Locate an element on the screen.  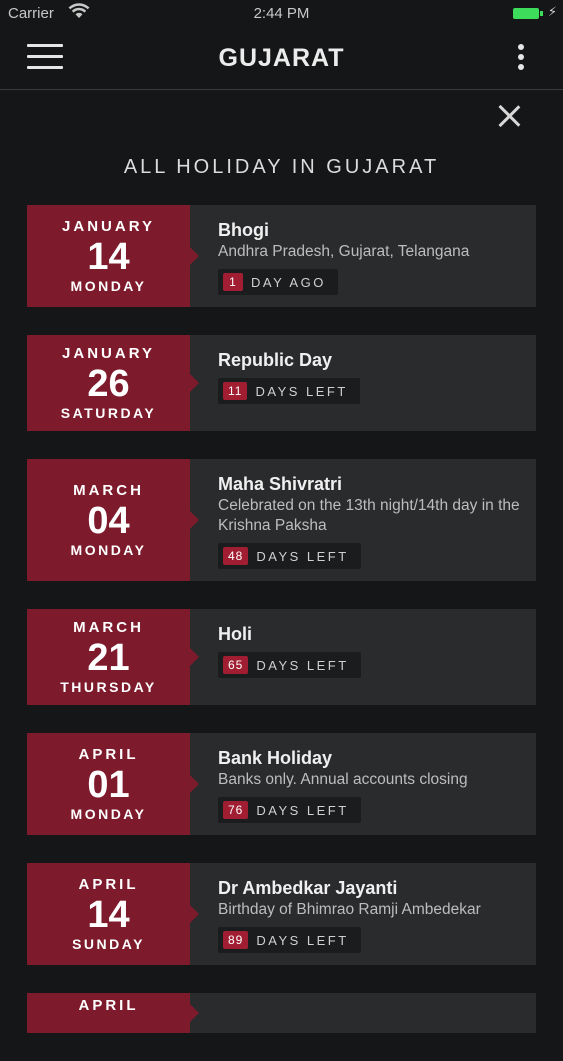
charging-icon: ⚡ is located at coordinates (552, 11).